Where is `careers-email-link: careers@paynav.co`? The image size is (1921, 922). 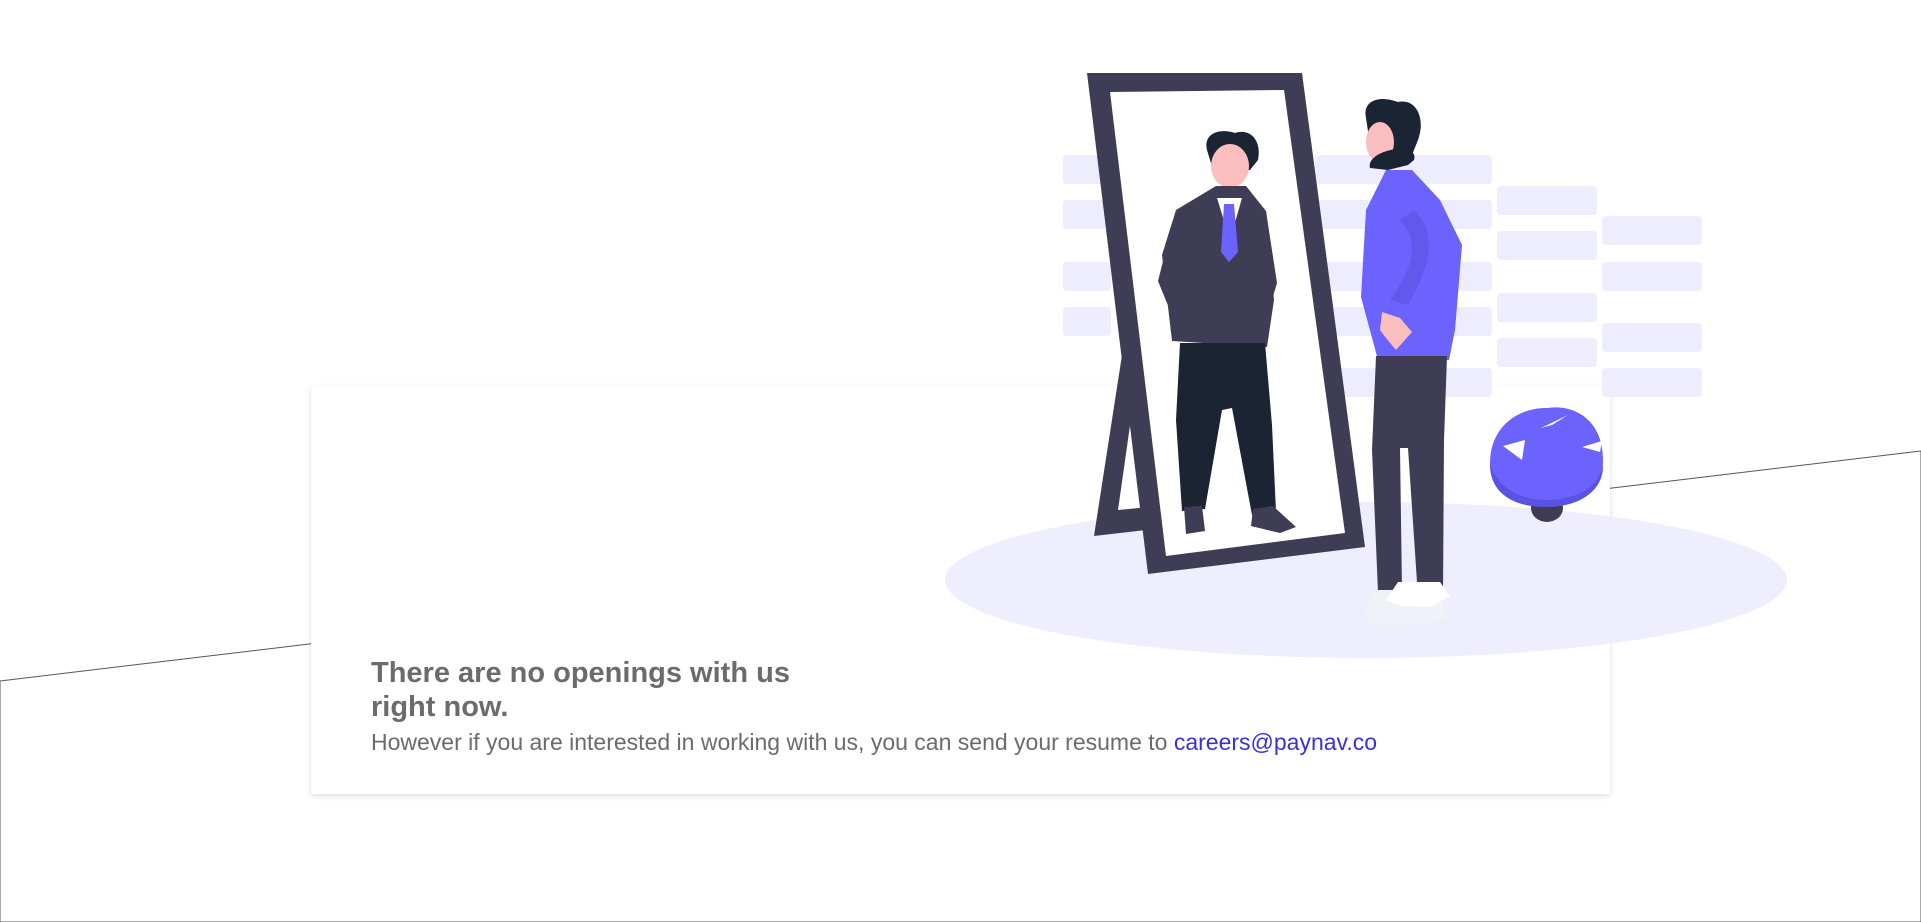
careers-email-link: careers@paynav.co is located at coordinates (1275, 742).